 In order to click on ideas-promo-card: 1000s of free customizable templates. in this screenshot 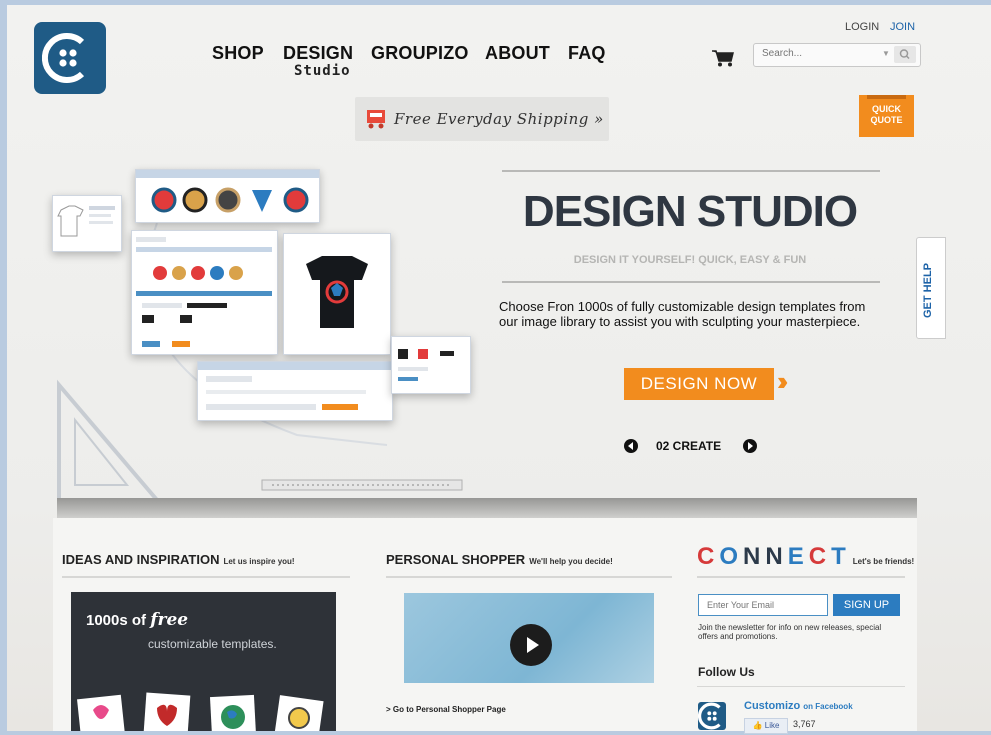, I will do `click(203, 661)`.